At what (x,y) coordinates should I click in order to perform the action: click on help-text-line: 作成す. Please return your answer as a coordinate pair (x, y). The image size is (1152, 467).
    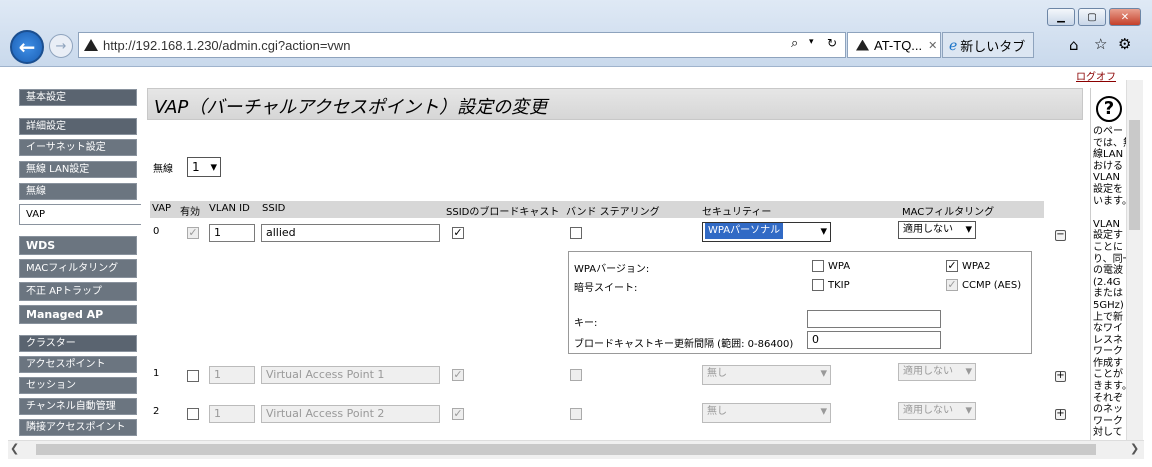
    Looking at the image, I should click on (1108, 363).